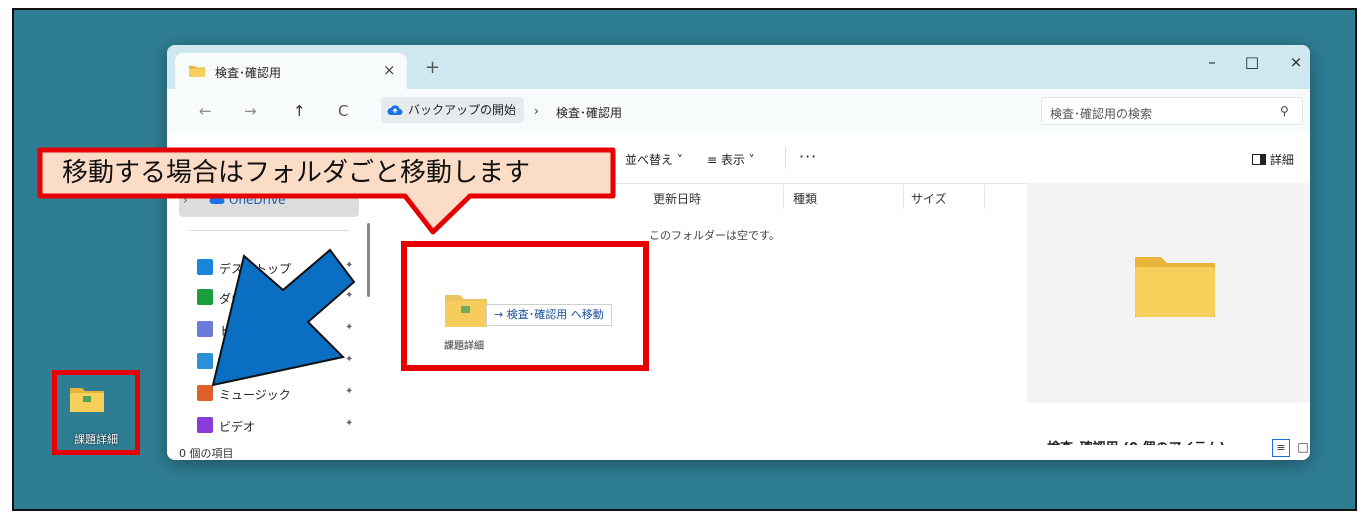 This screenshot has width=1370, height=519. Describe the element at coordinates (296, 173) in the screenshot. I see `callout-text: 移動する場合はフォルダごと移動します` at that location.